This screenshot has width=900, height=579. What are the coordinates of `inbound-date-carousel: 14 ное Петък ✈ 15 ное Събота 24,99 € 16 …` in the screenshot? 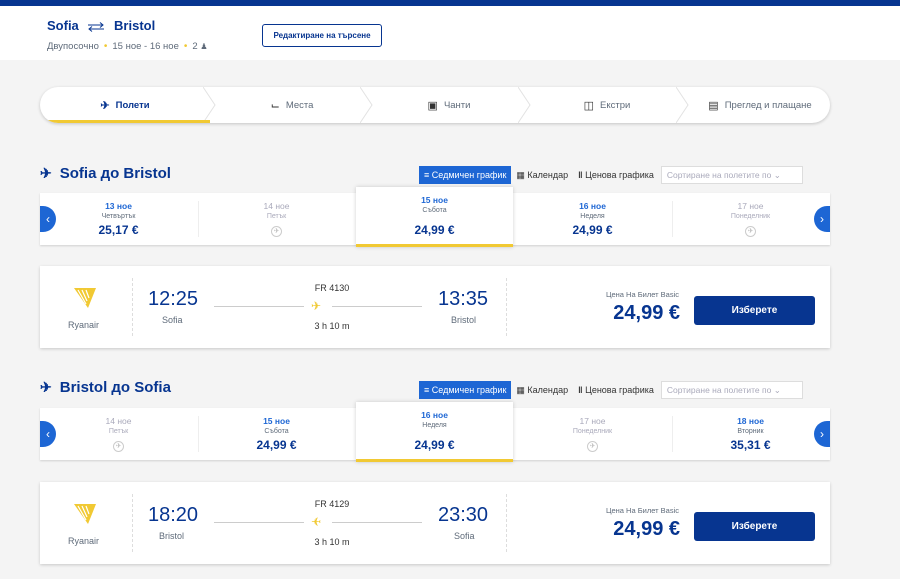 It's located at (435, 432).